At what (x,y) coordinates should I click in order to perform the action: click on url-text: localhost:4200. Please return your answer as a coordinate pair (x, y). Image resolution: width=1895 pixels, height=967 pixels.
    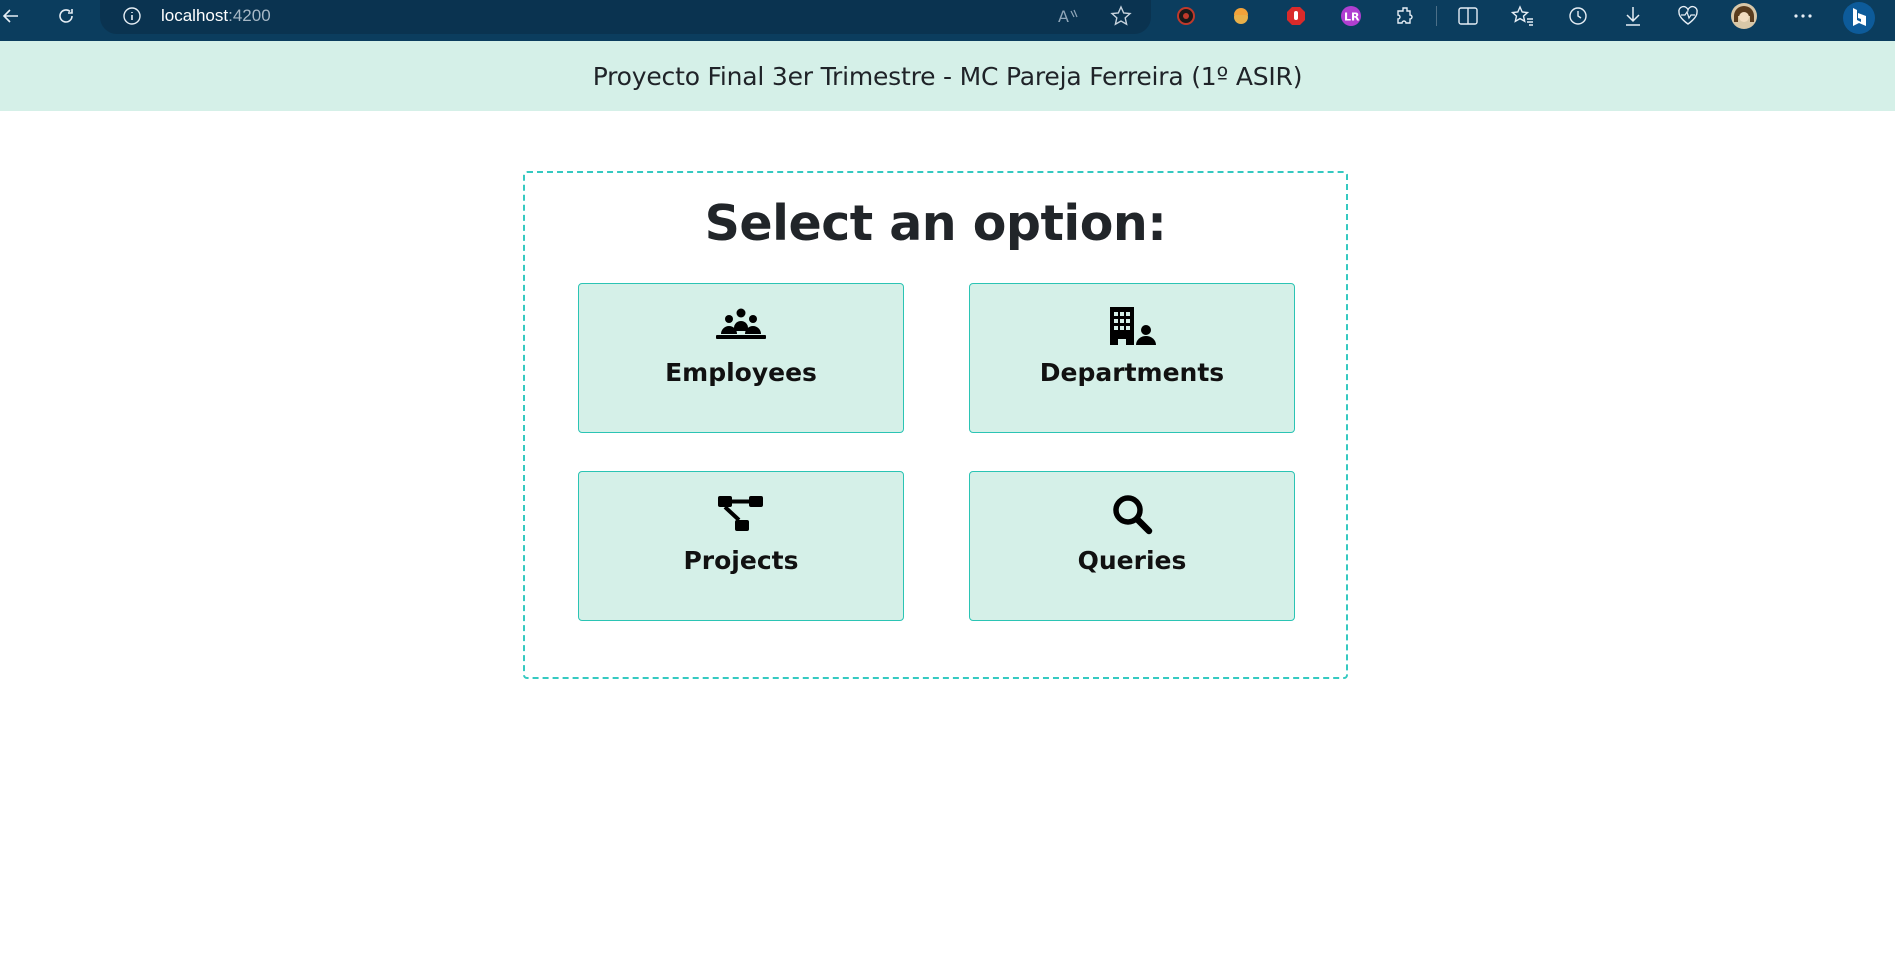
    Looking at the image, I should click on (216, 16).